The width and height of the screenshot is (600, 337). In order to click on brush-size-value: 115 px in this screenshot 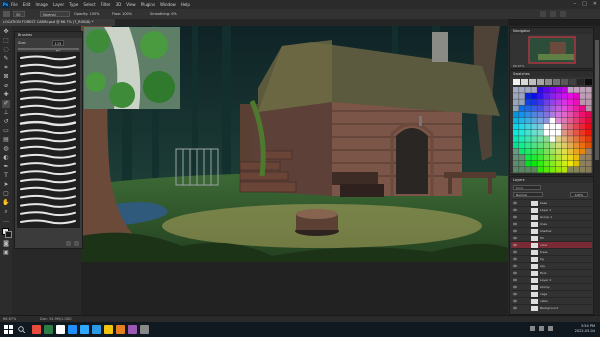, I will do `click(58, 46)`.